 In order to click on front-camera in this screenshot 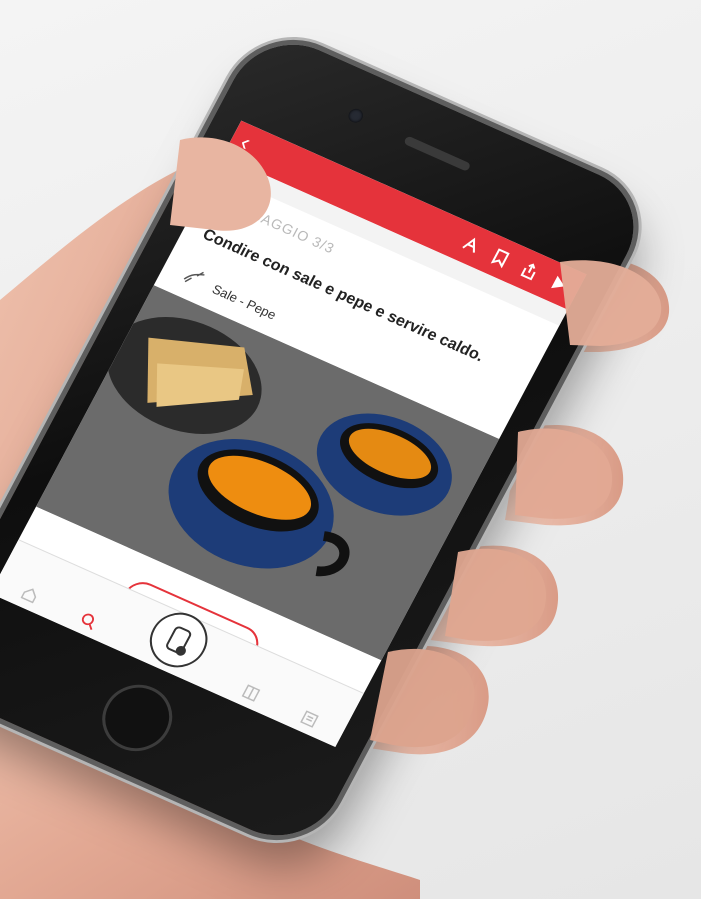, I will do `click(356, 115)`.